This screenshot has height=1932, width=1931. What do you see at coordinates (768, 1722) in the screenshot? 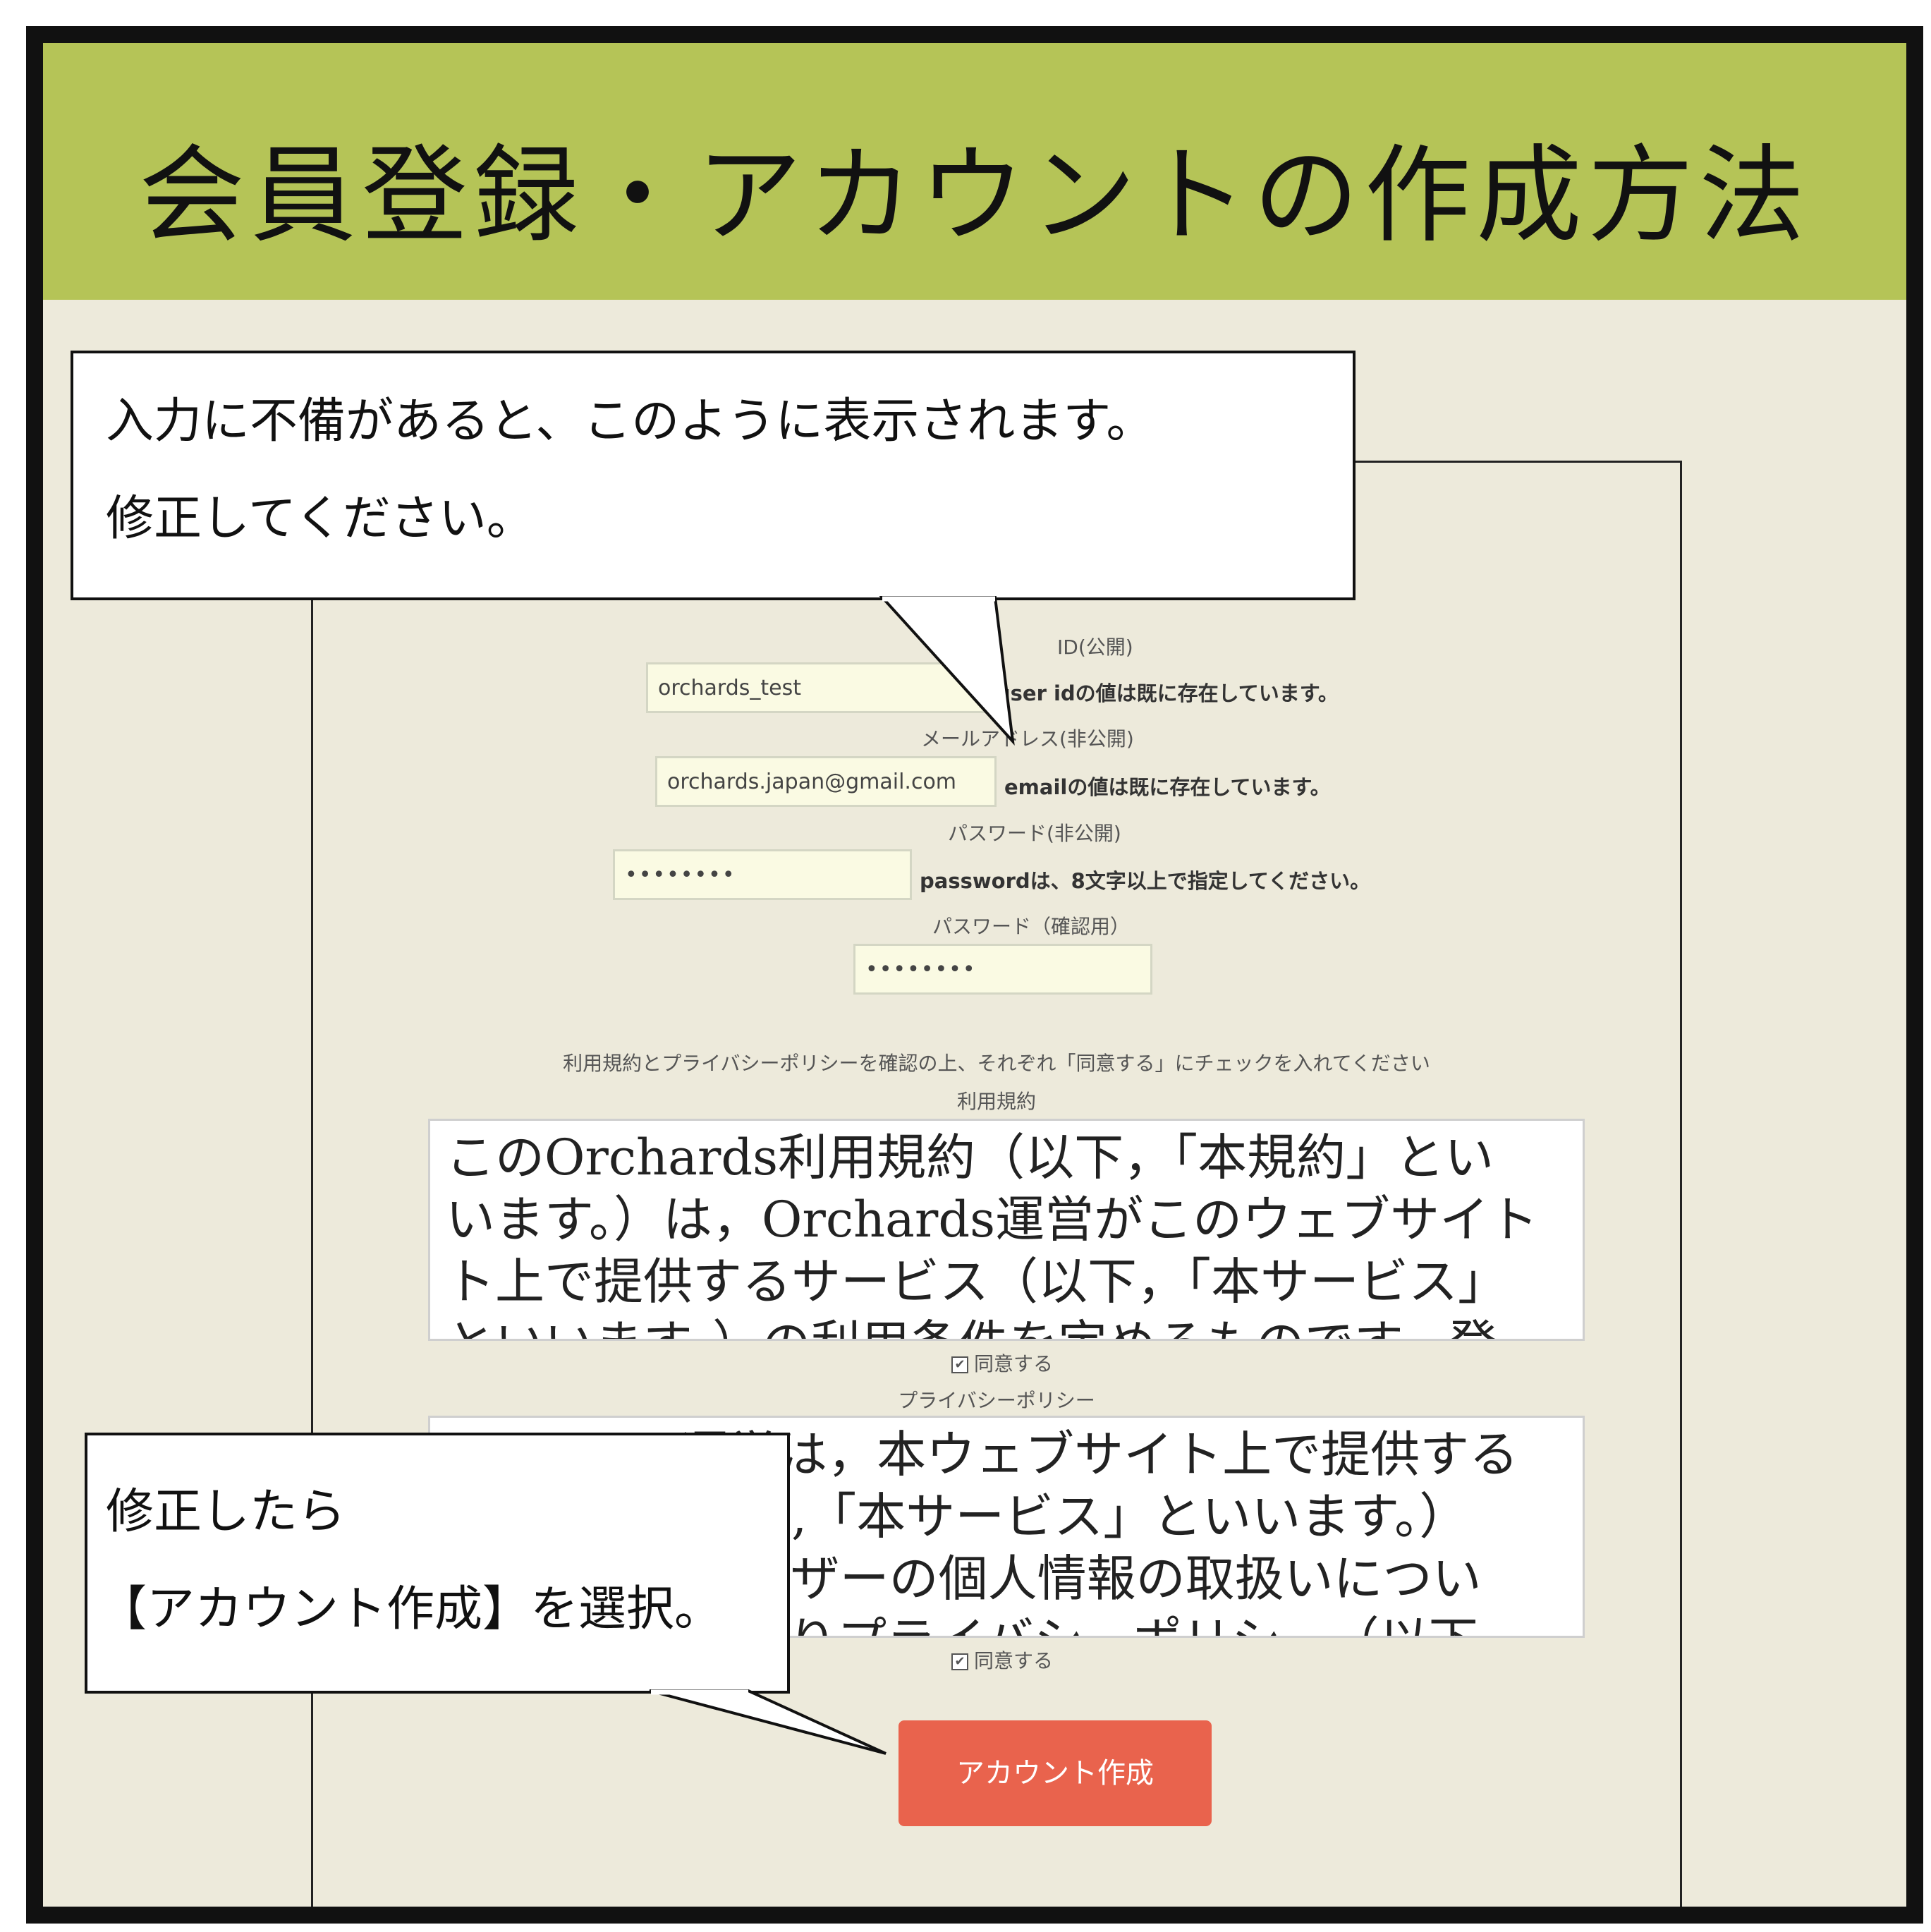
I see `callout-bottom-tail` at bounding box center [768, 1722].